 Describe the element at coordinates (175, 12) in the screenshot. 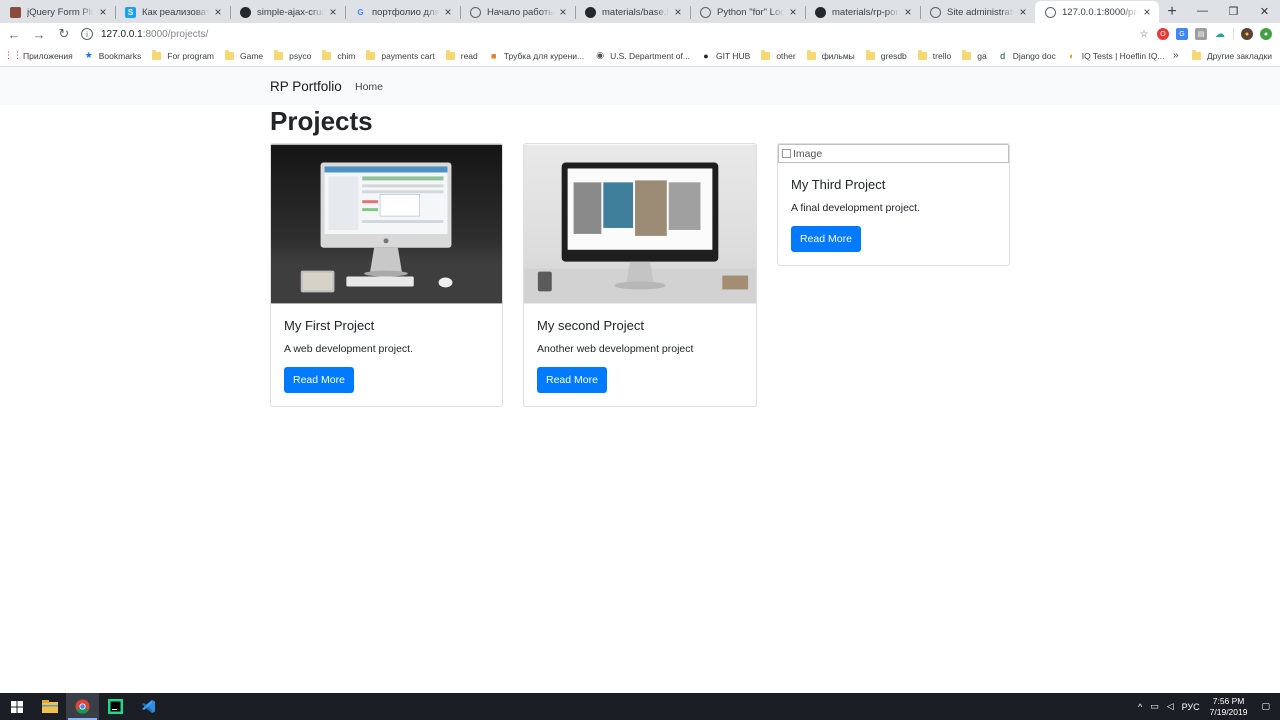

I see `tab-title: Как реализовать C` at that location.